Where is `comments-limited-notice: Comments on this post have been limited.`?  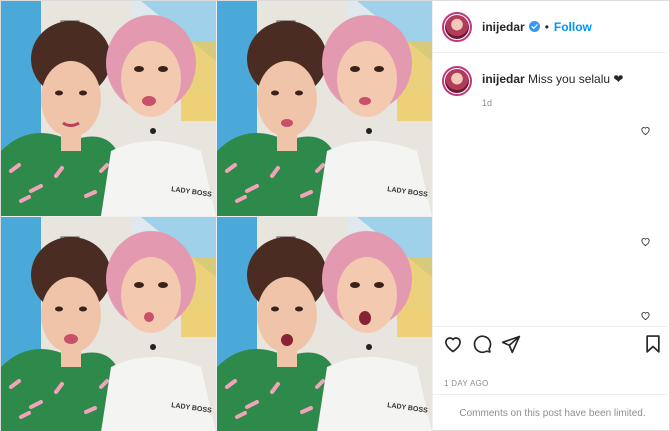 comments-limited-notice: Comments on this post have been limited. is located at coordinates (551, 412).